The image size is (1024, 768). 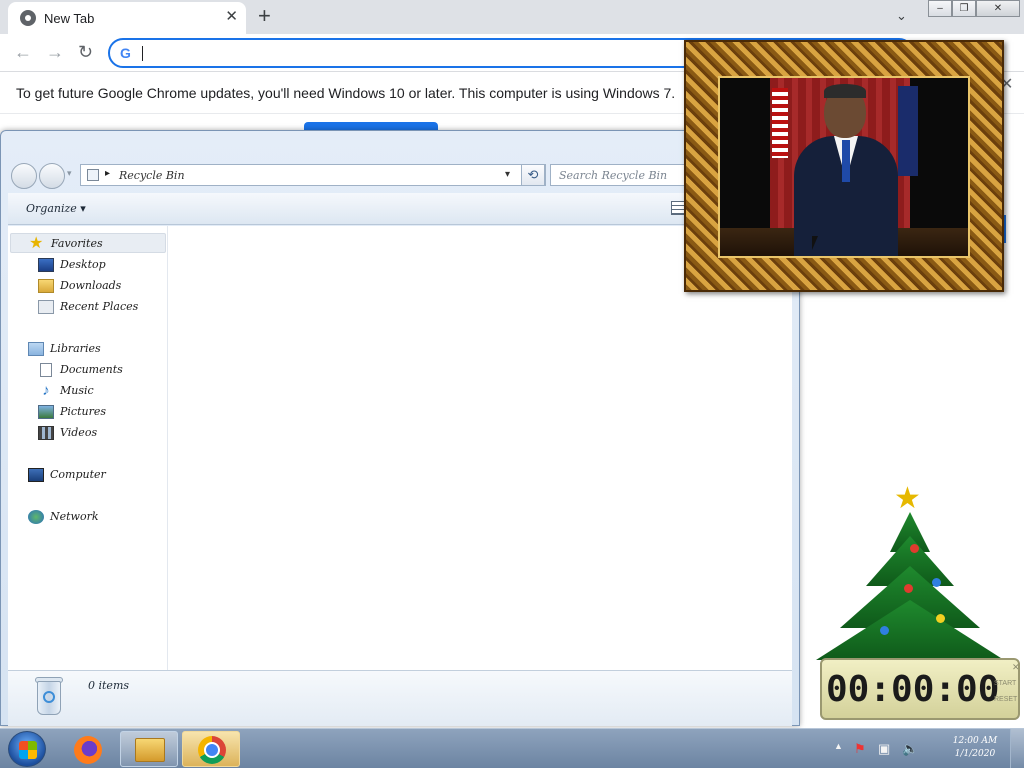 I want to click on recycle-bin-small-icon, so click(x=93, y=175).